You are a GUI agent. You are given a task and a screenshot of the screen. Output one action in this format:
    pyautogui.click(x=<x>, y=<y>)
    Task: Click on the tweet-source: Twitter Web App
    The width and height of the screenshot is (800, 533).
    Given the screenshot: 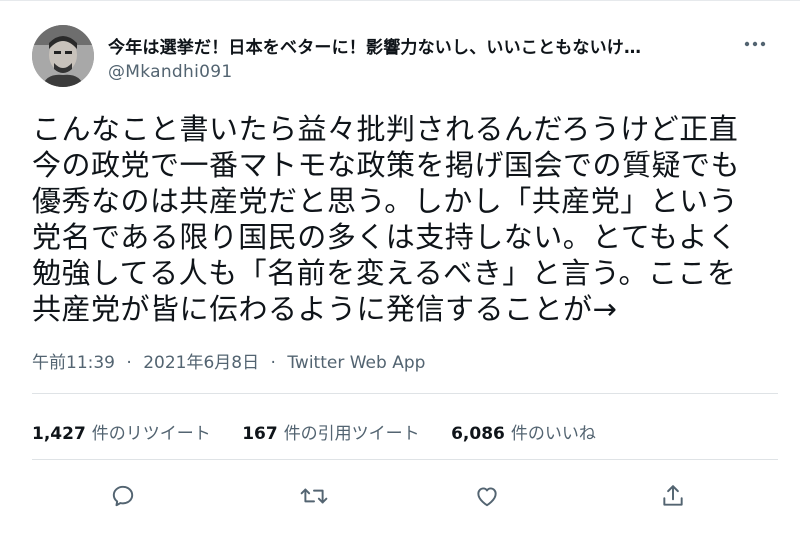 What is the action you would take?
    pyautogui.click(x=356, y=363)
    